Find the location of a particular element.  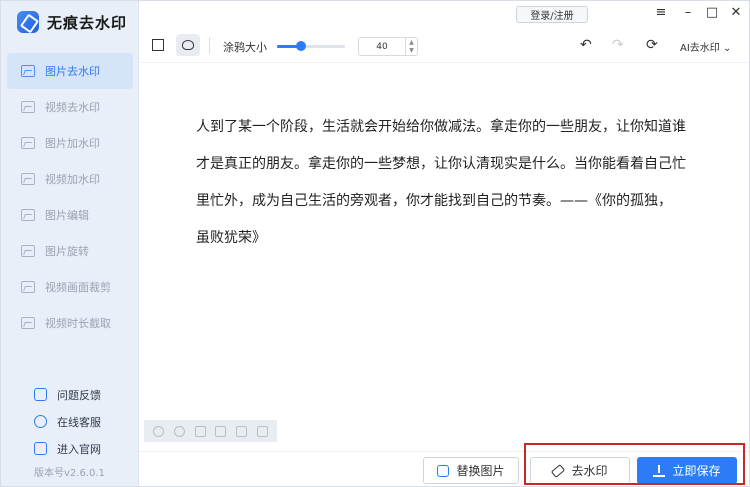

sidebar-item-video-crop: 视频画面裁剪 is located at coordinates (70, 287).